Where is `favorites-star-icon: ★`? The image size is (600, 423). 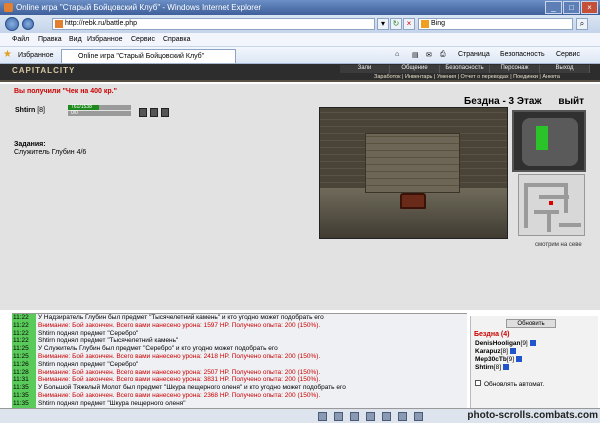 favorites-star-icon: ★ is located at coordinates (9, 55).